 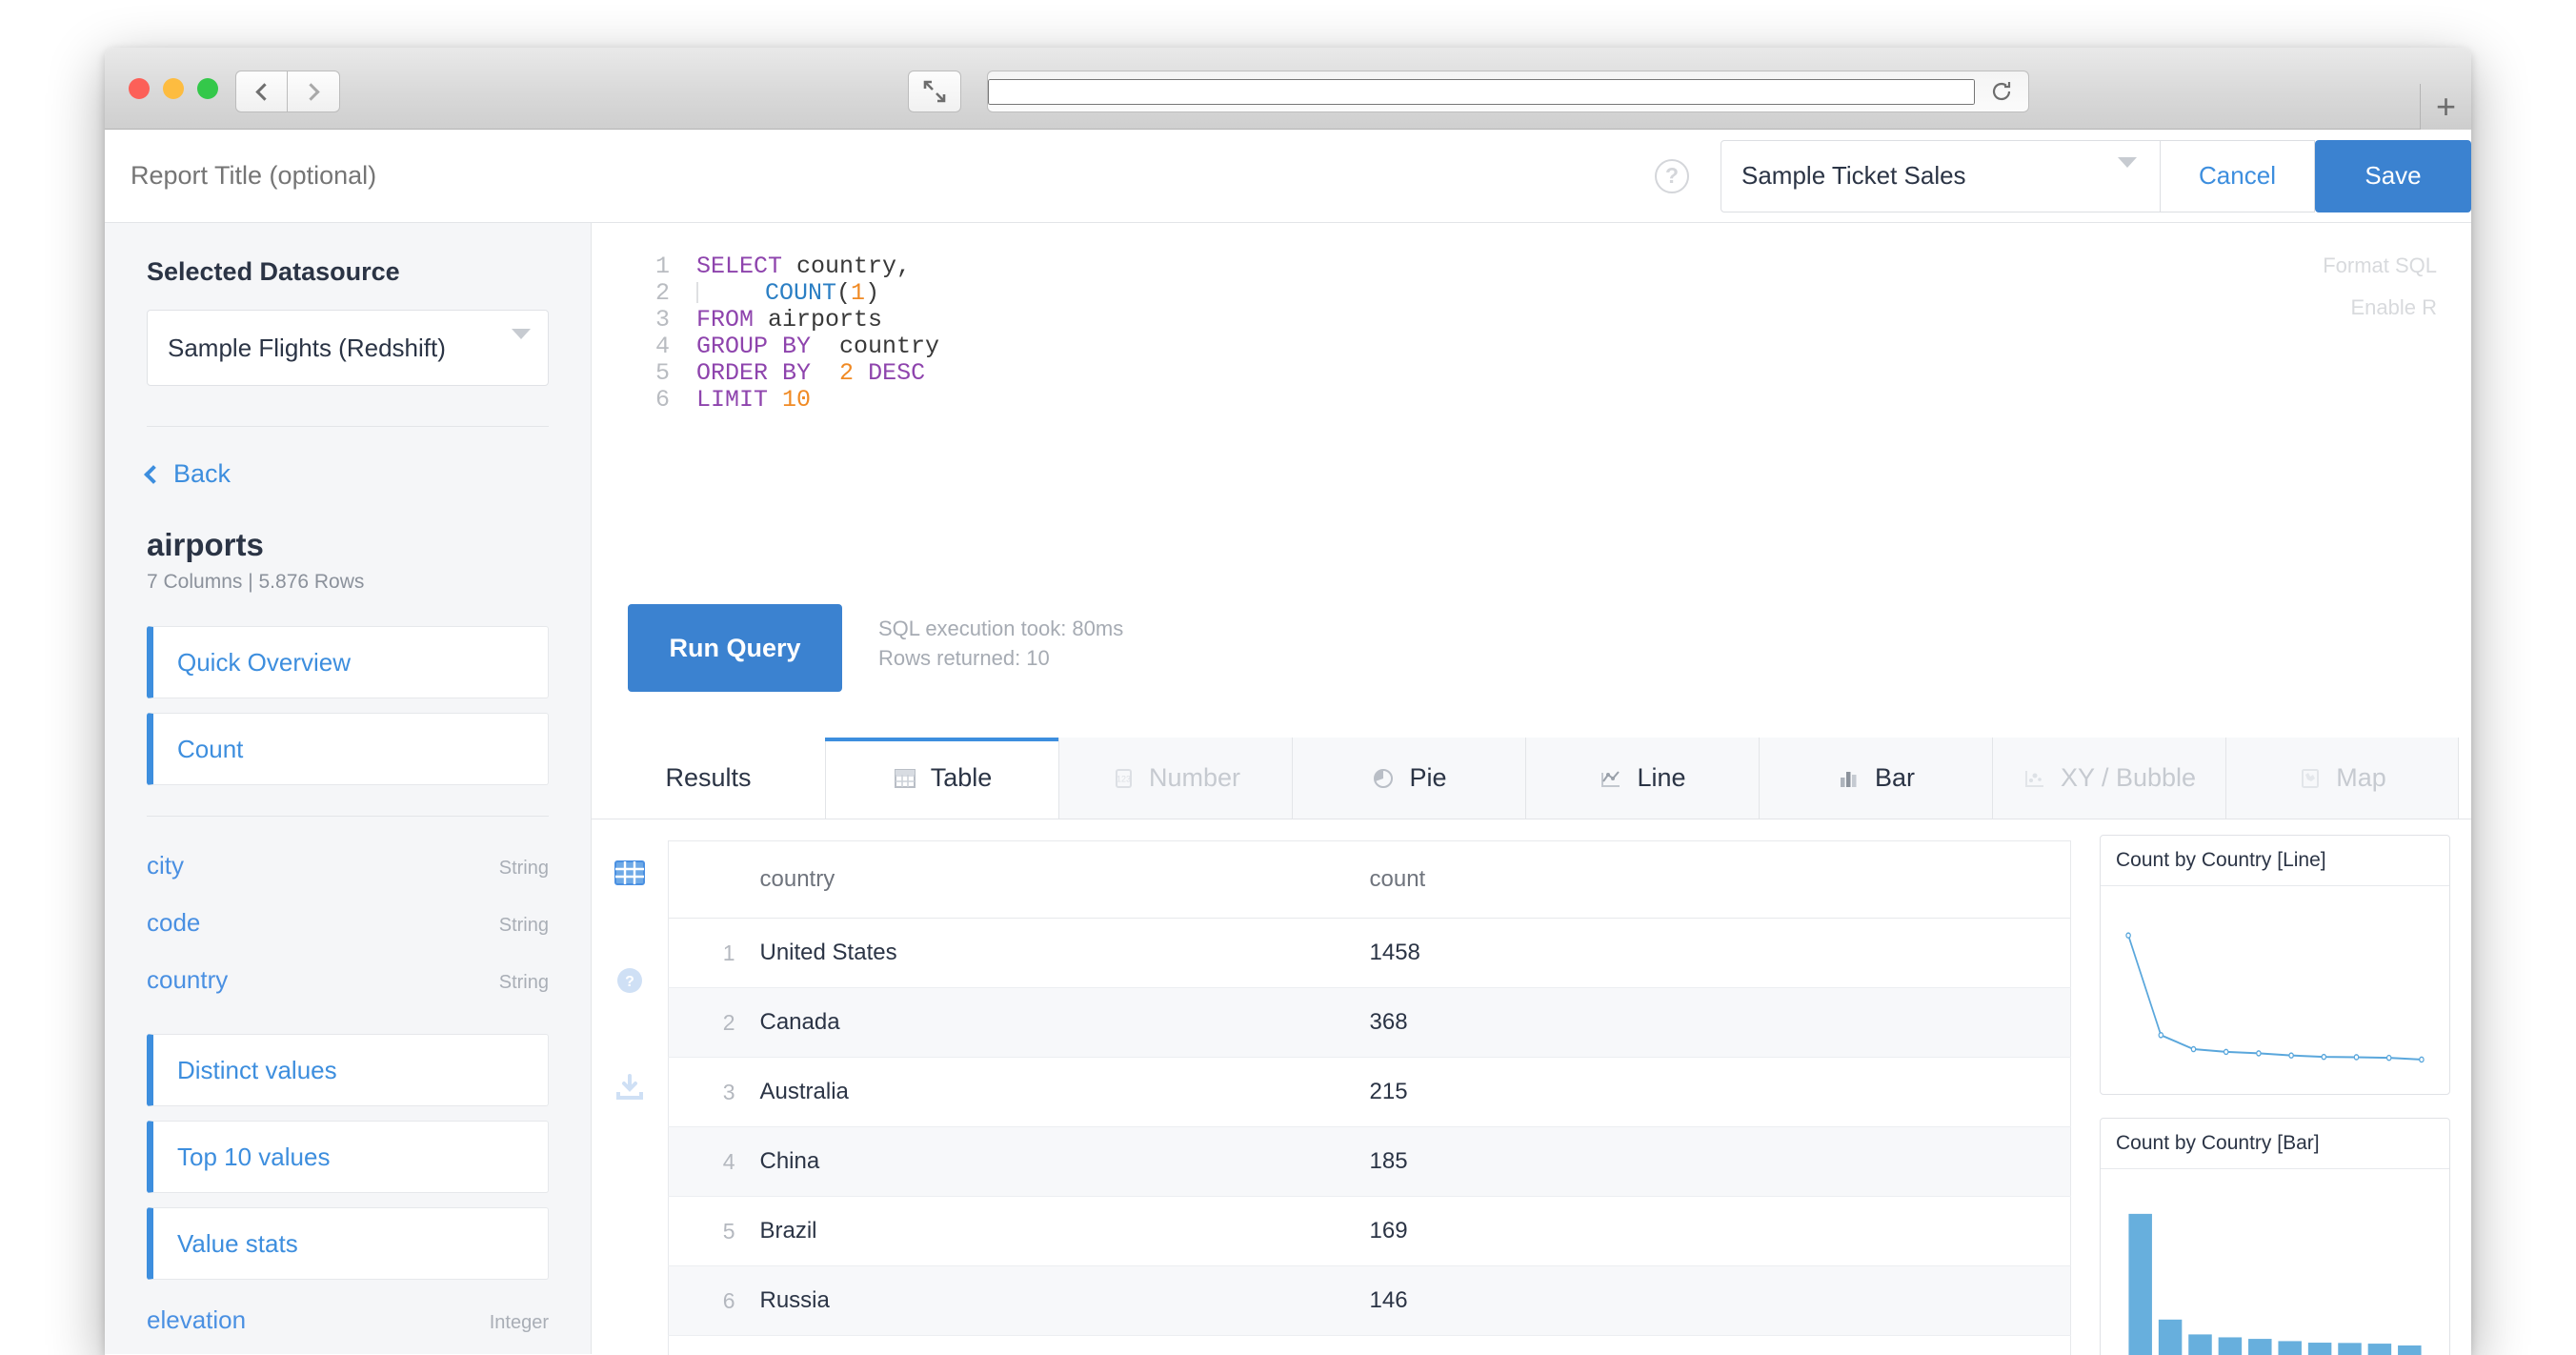 What do you see at coordinates (2380, 265) in the screenshot?
I see `format-sql-link: Format SQL` at bounding box center [2380, 265].